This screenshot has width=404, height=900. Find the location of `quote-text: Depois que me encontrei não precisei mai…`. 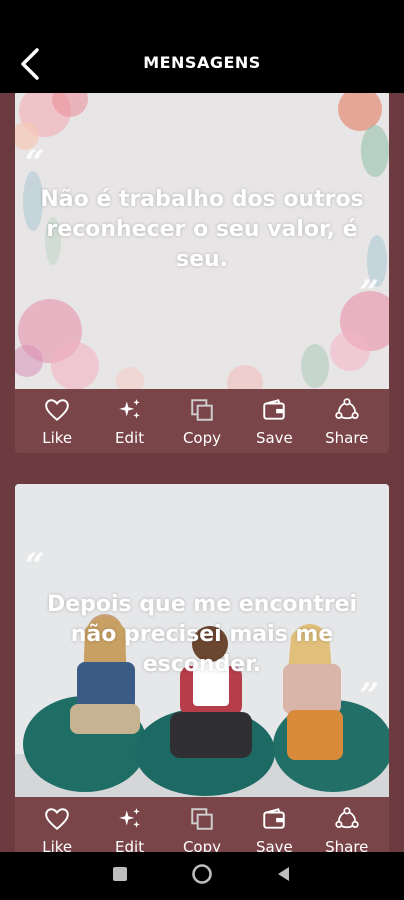

quote-text: Depois que me encontrei não precisei mai… is located at coordinates (202, 634).